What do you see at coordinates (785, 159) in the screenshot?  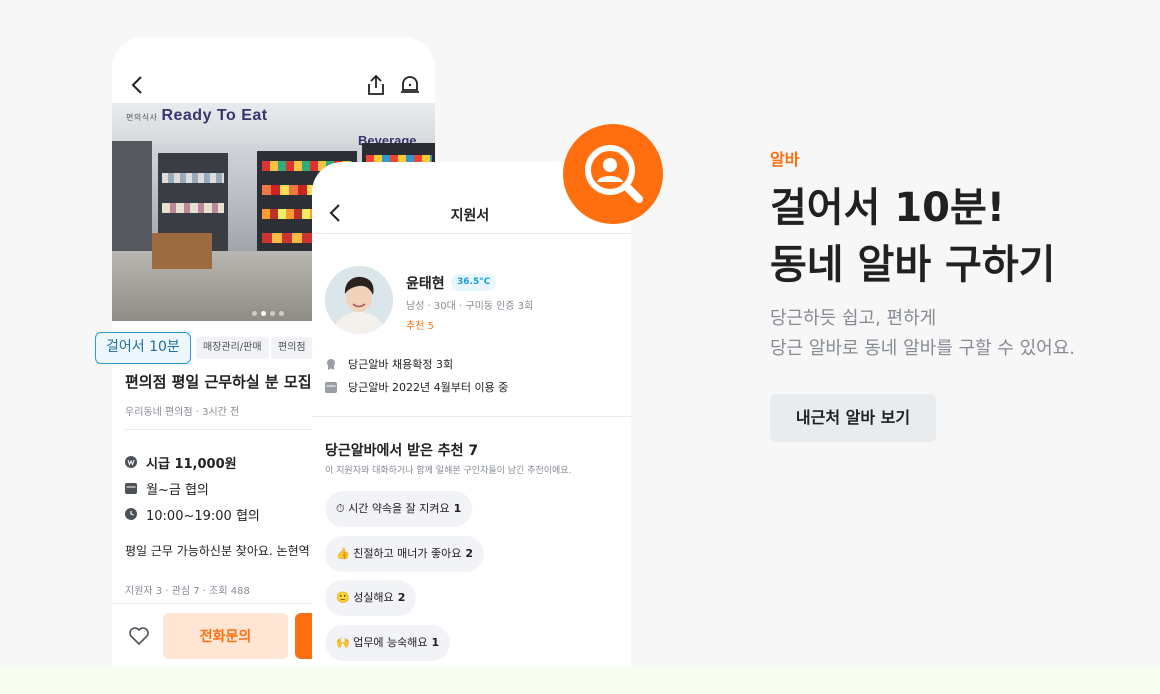 I see `section-eyebrow: 알바` at bounding box center [785, 159].